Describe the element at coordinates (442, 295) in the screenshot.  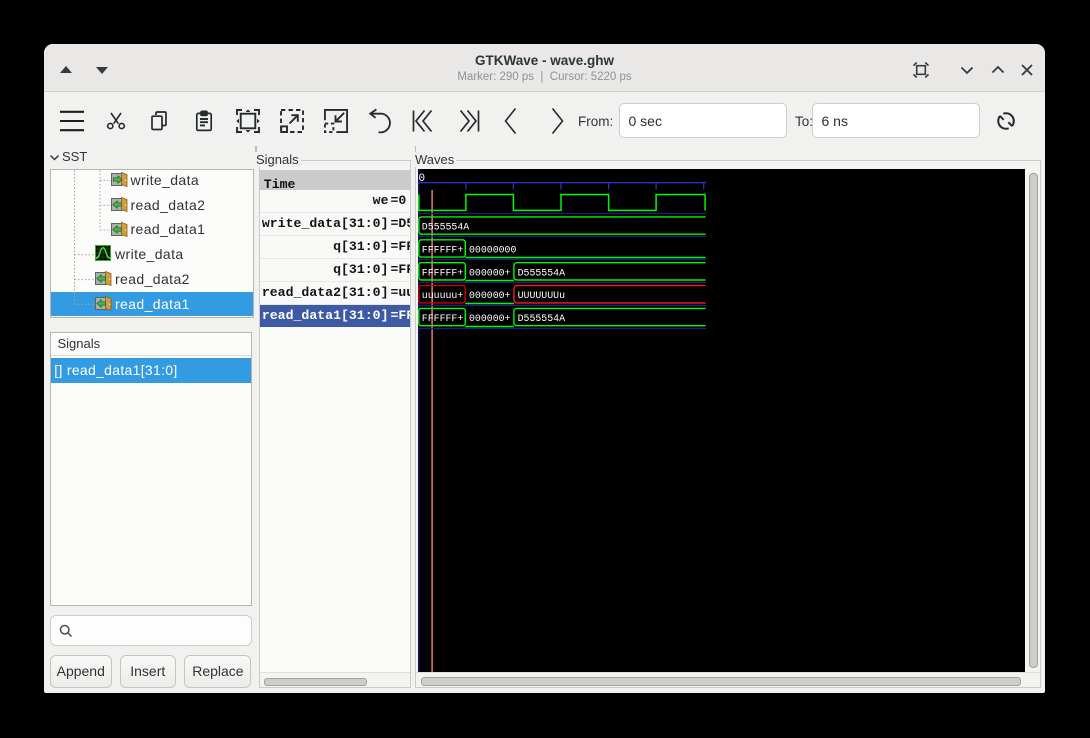
I see `svg-text: uuuuuu+` at that location.